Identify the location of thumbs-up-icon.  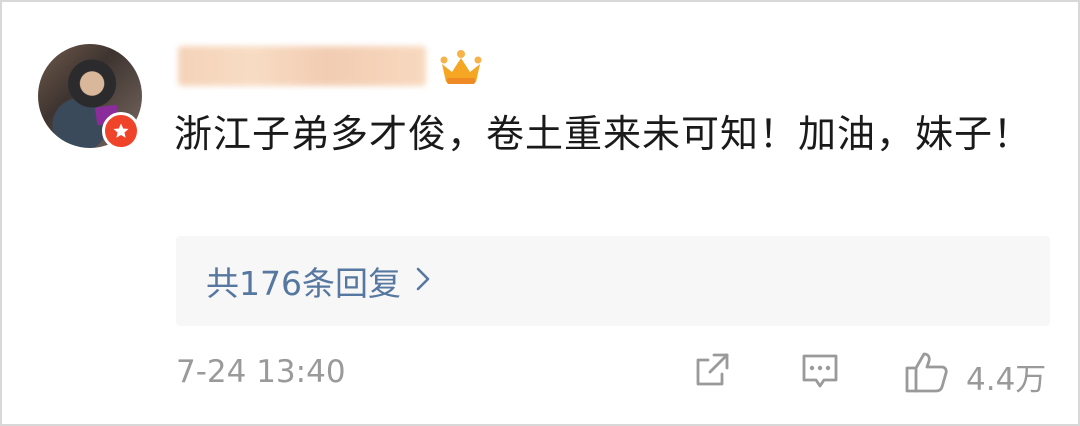
(926, 372).